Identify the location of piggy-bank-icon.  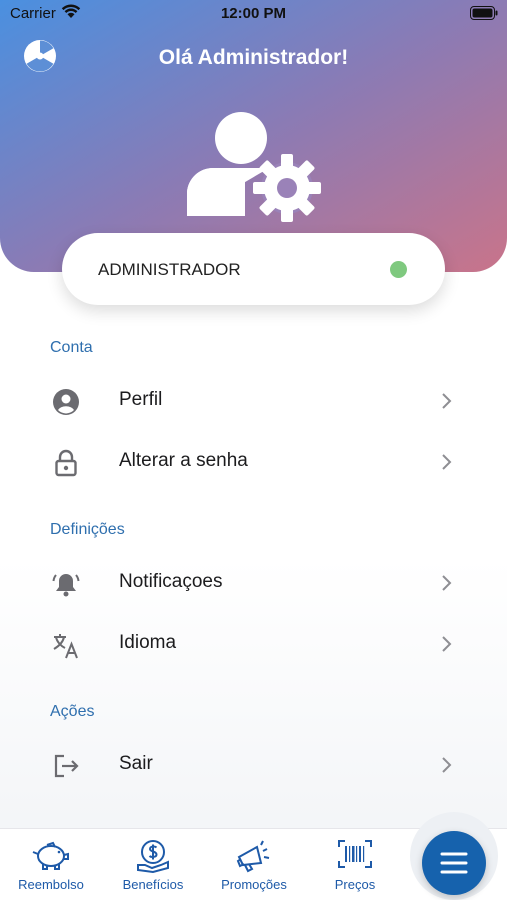
(51, 856).